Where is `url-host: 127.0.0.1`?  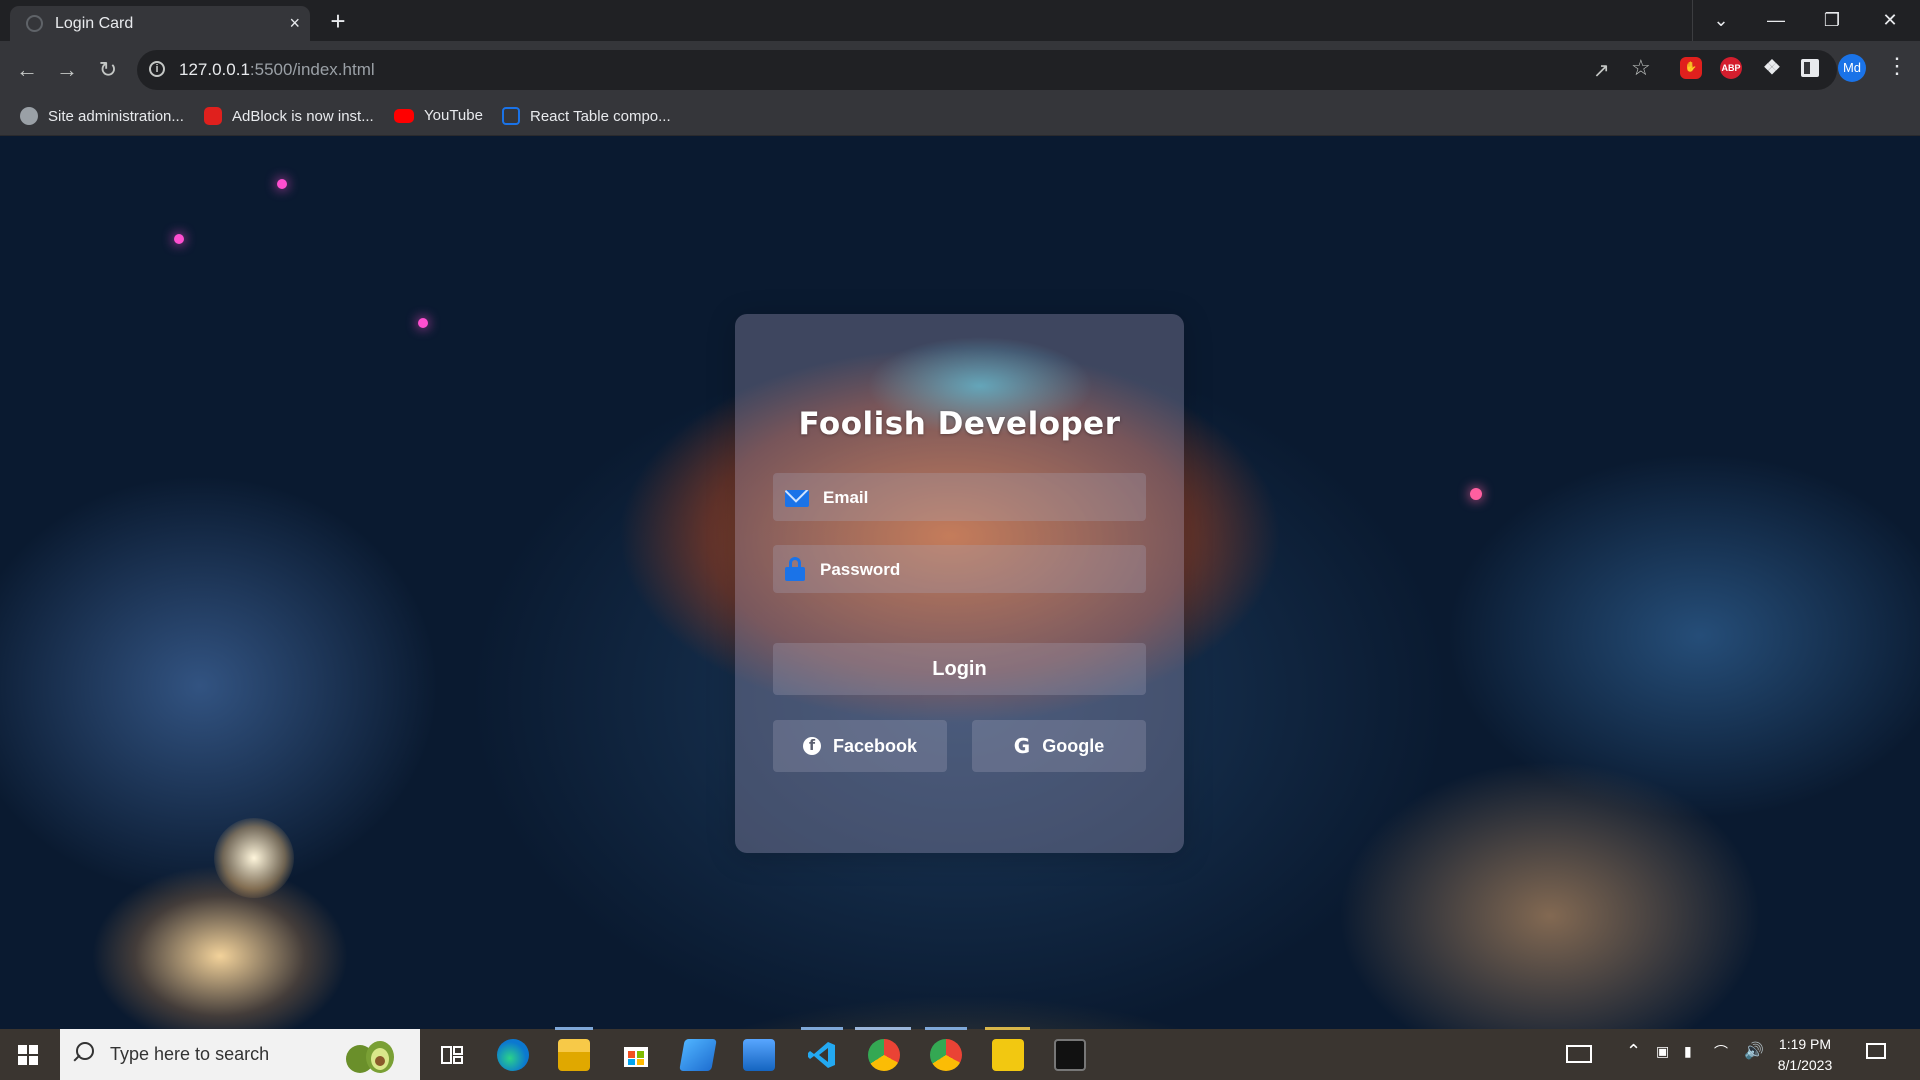
url-host: 127.0.0.1 is located at coordinates (214, 69).